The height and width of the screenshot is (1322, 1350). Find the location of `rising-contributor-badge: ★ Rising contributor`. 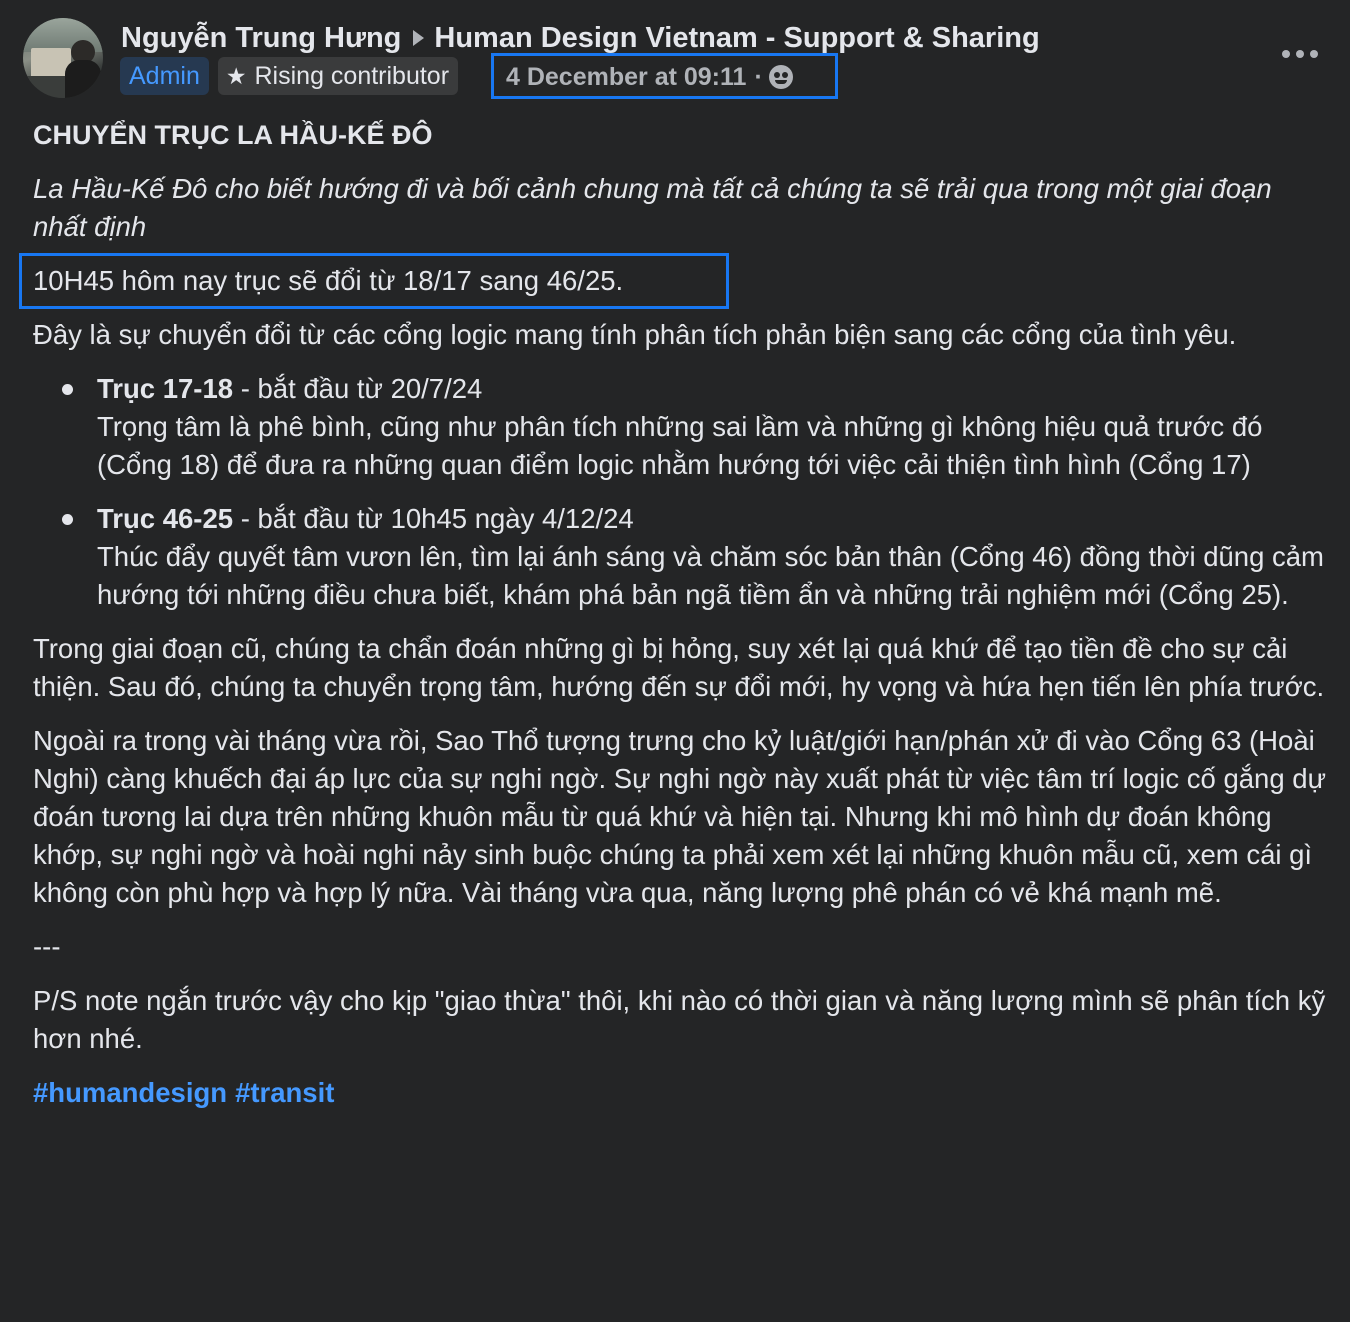

rising-contributor-badge: ★ Rising contributor is located at coordinates (338, 76).